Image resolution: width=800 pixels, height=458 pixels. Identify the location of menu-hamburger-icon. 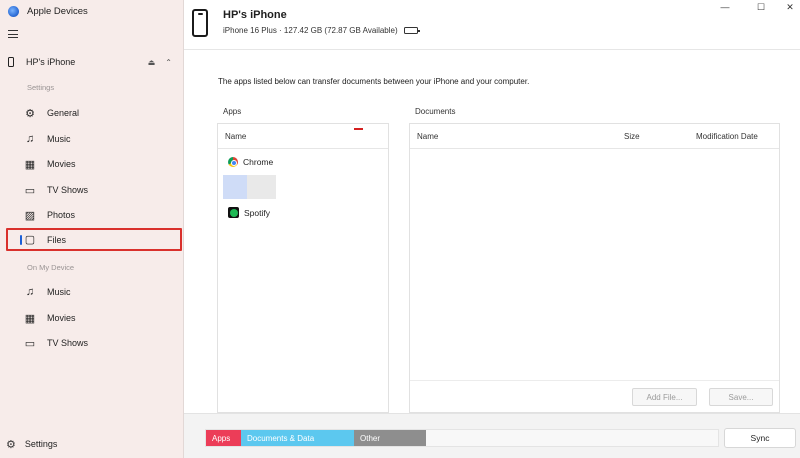
(13, 34).